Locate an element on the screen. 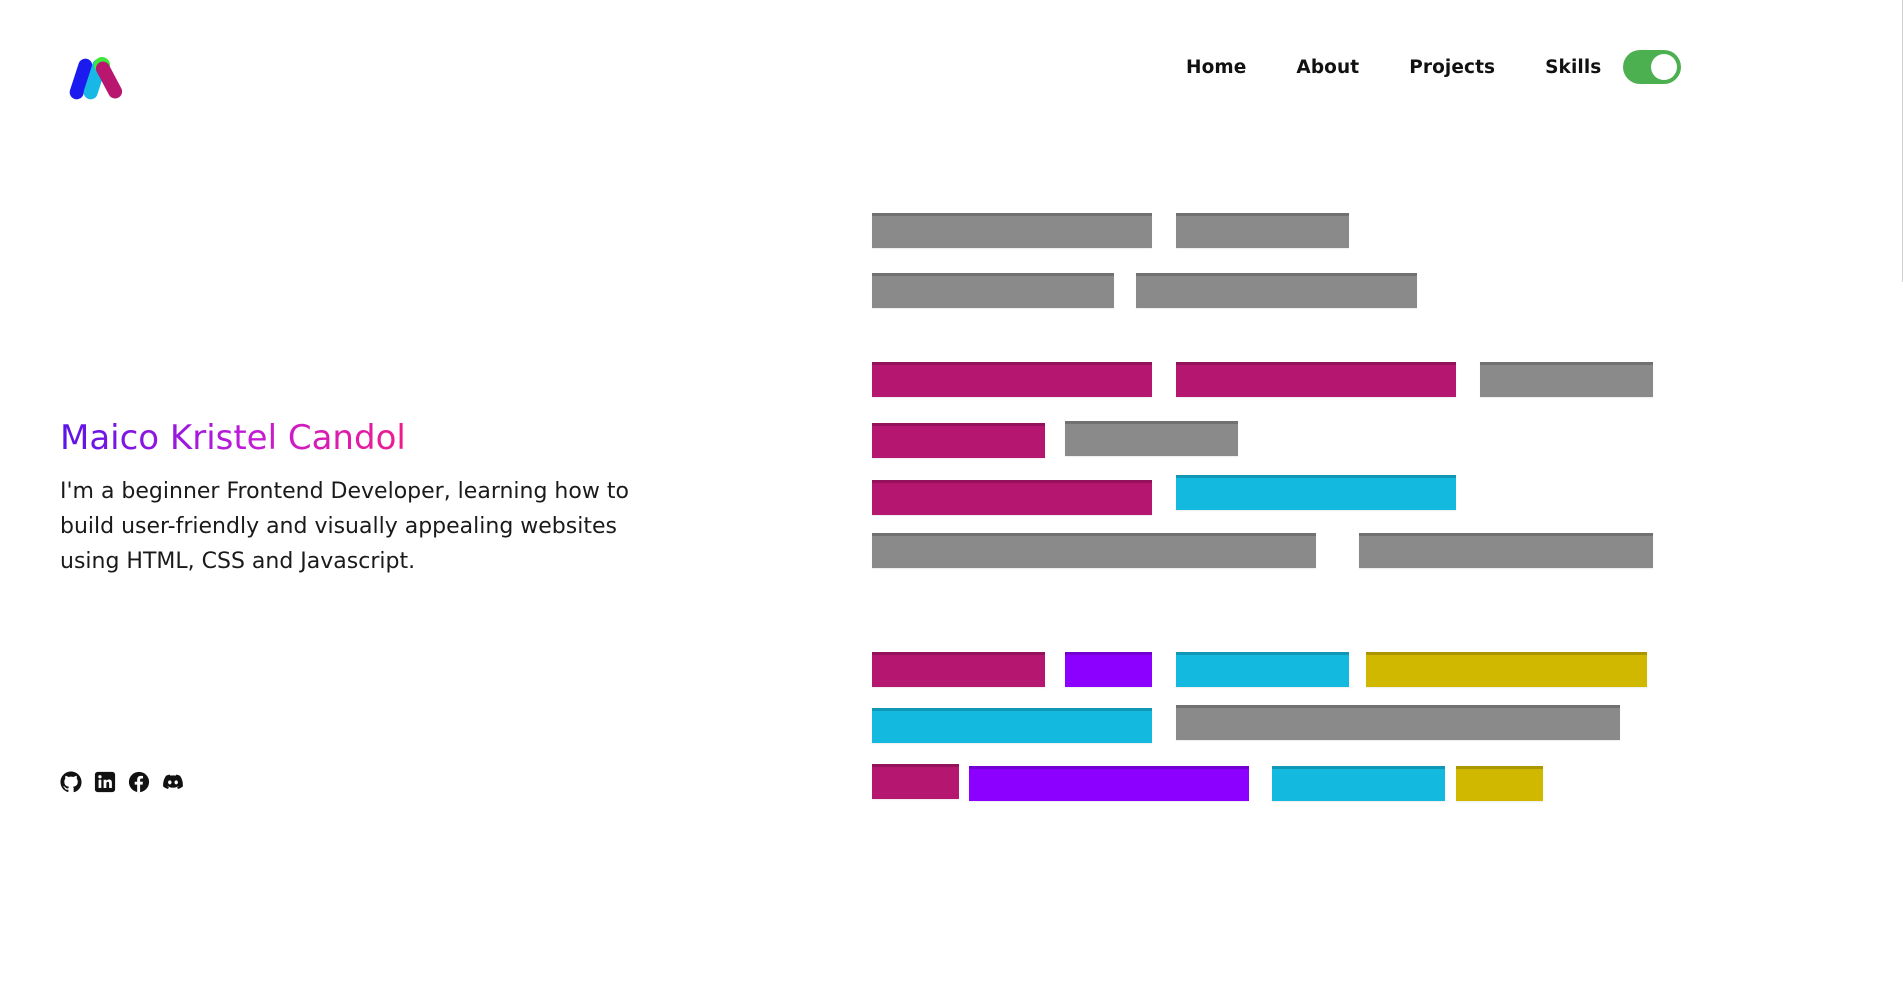 This screenshot has width=1903, height=1001. theme-toggle is located at coordinates (1652, 67).